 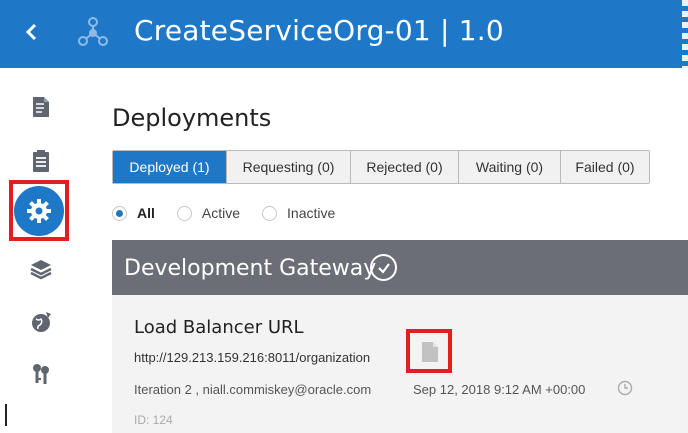 I want to click on filter-inactive-radio: Inactive, so click(x=298, y=213).